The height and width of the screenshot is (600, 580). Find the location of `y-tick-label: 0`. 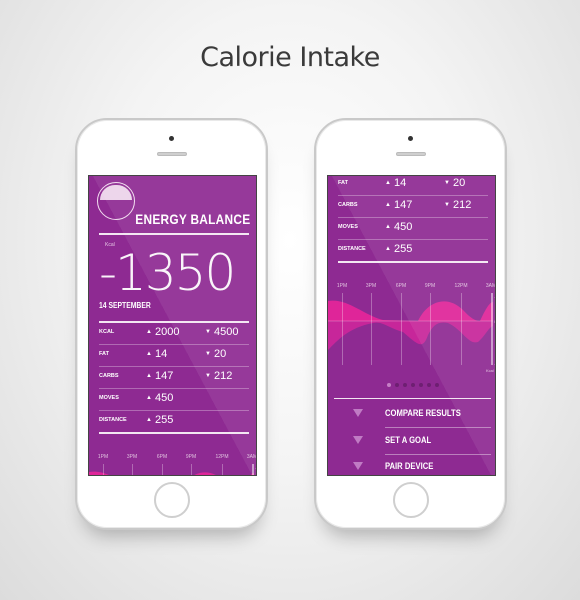

y-tick-label: 0 is located at coordinates (494, 321).